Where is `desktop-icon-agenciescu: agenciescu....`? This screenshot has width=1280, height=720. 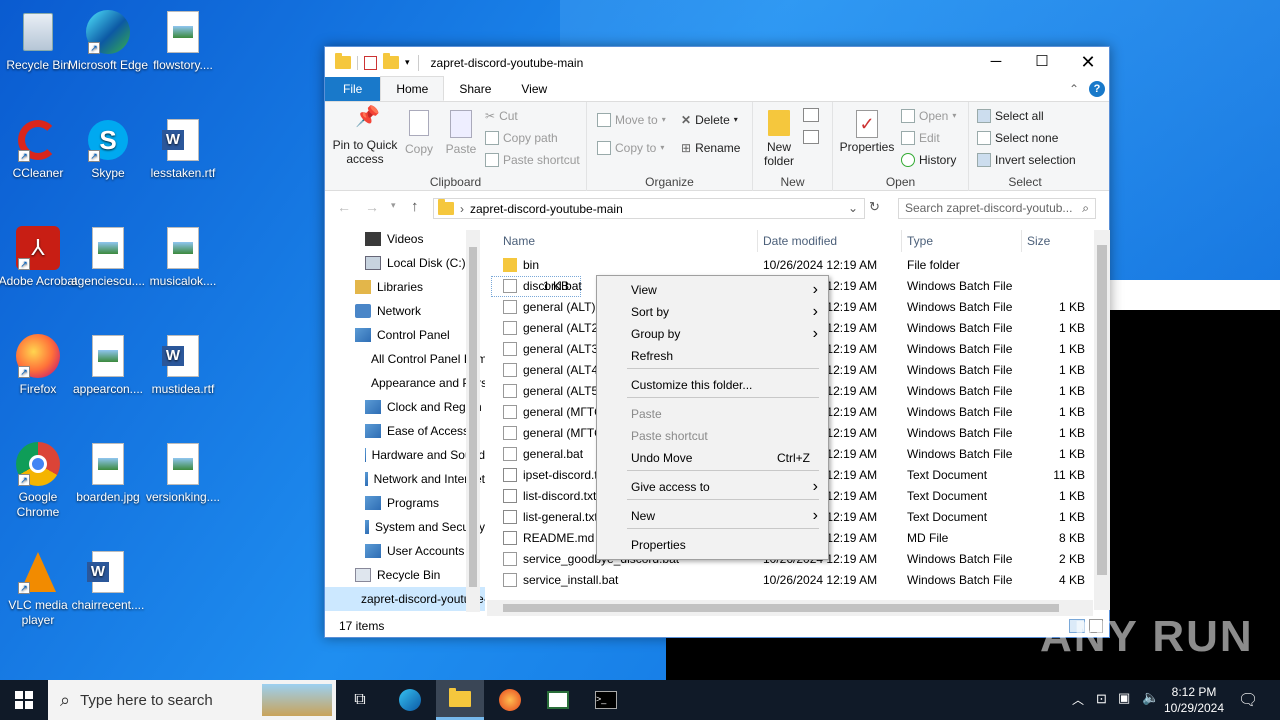 desktop-icon-agenciescu: agenciescu.... is located at coordinates (108, 256).